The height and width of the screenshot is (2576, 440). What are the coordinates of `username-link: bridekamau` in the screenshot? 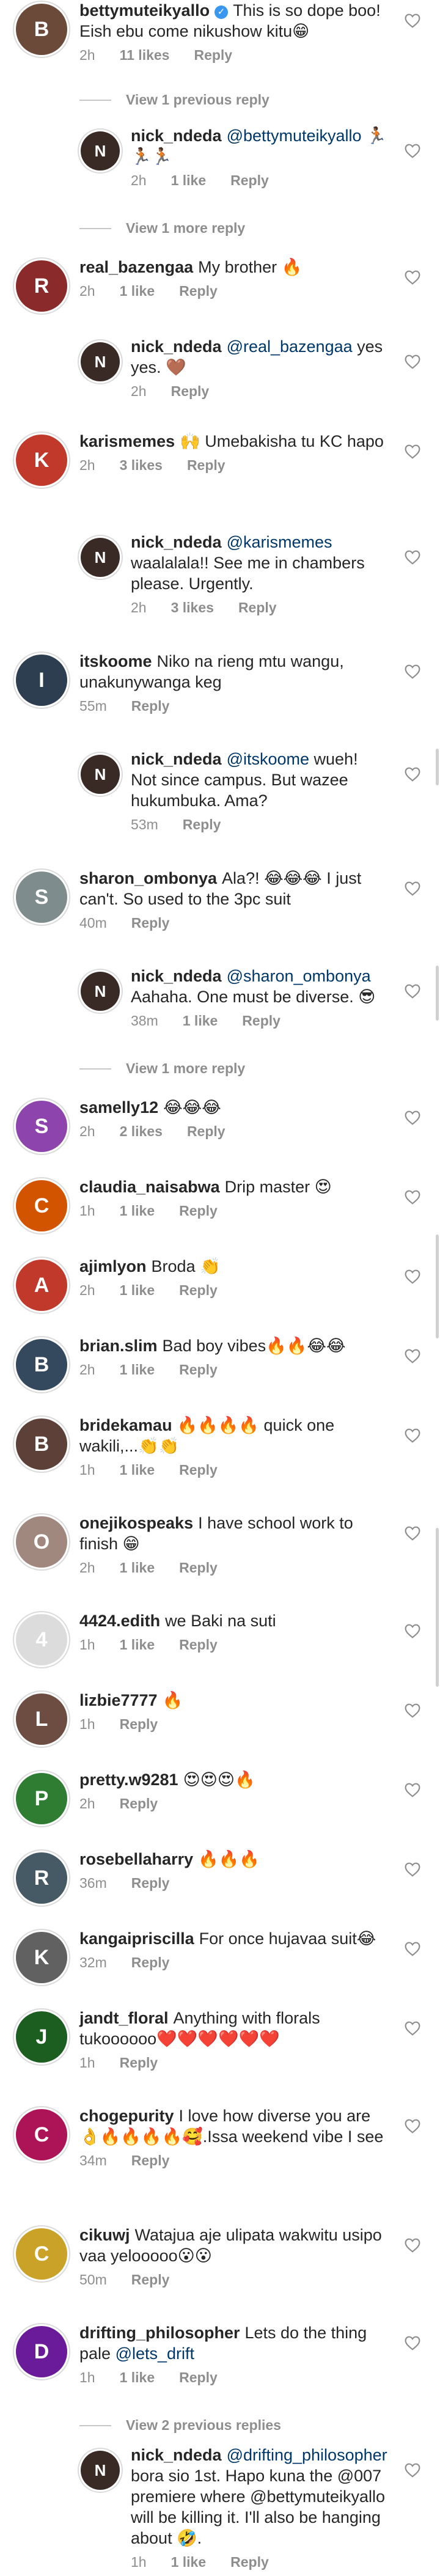 It's located at (126, 1425).